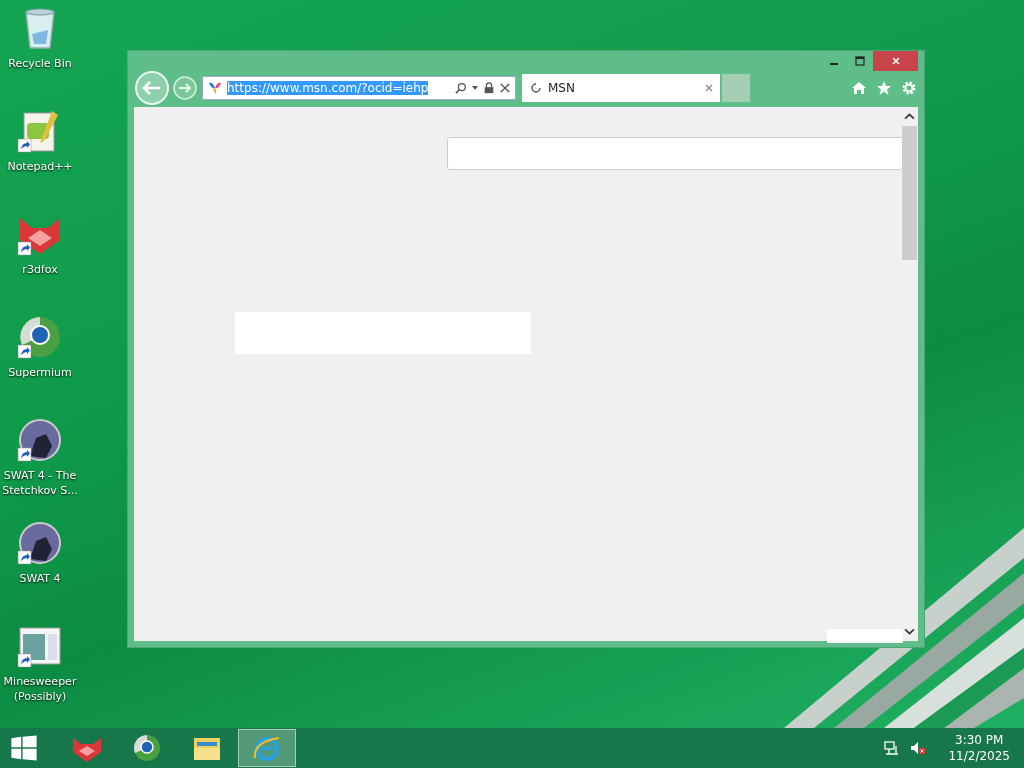 The image size is (1024, 768). What do you see at coordinates (909, 116) in the screenshot?
I see `scroll-up-icon` at bounding box center [909, 116].